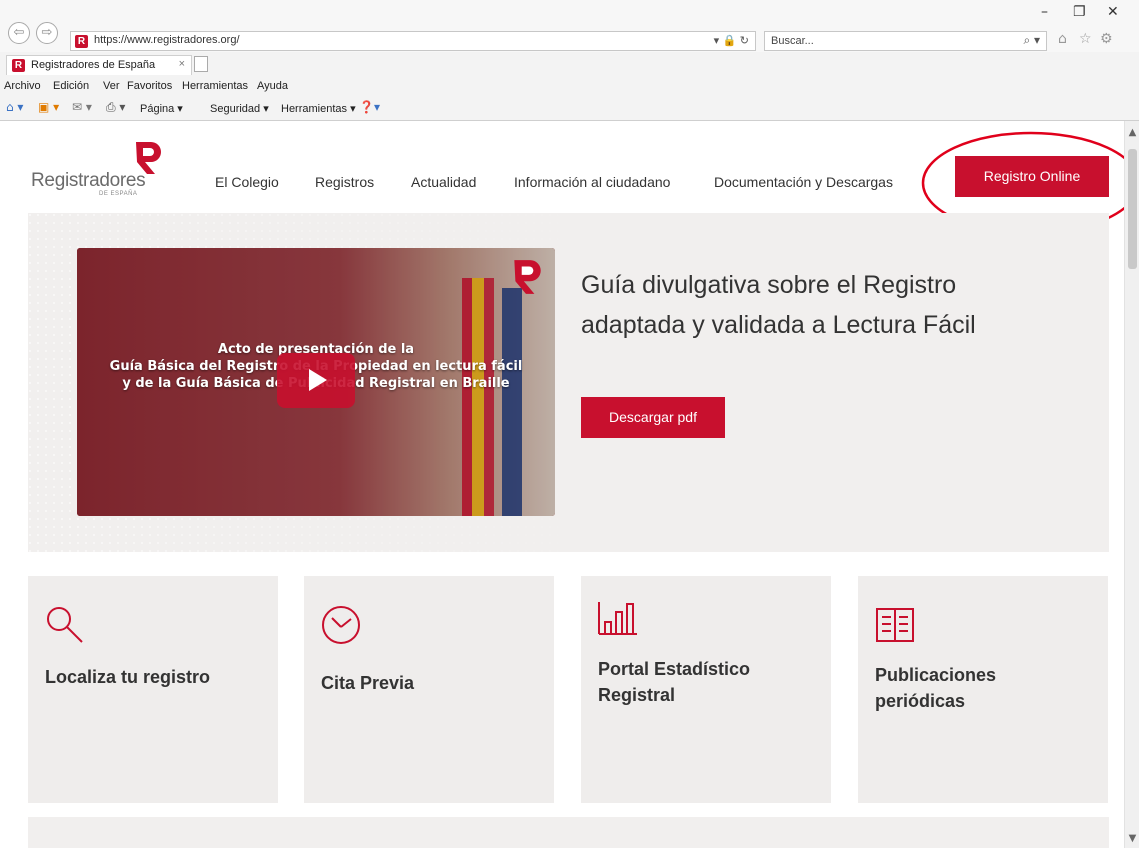 The width and height of the screenshot is (1139, 848). I want to click on command-pagina: Página ▾, so click(161, 108).